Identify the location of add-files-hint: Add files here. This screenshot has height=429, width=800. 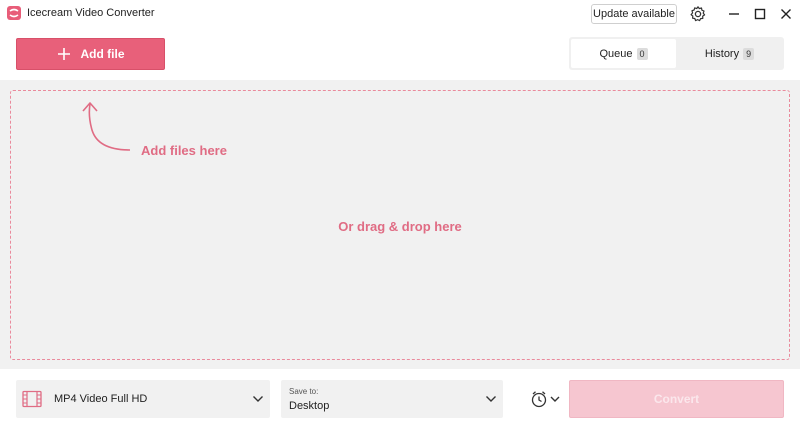
(184, 150).